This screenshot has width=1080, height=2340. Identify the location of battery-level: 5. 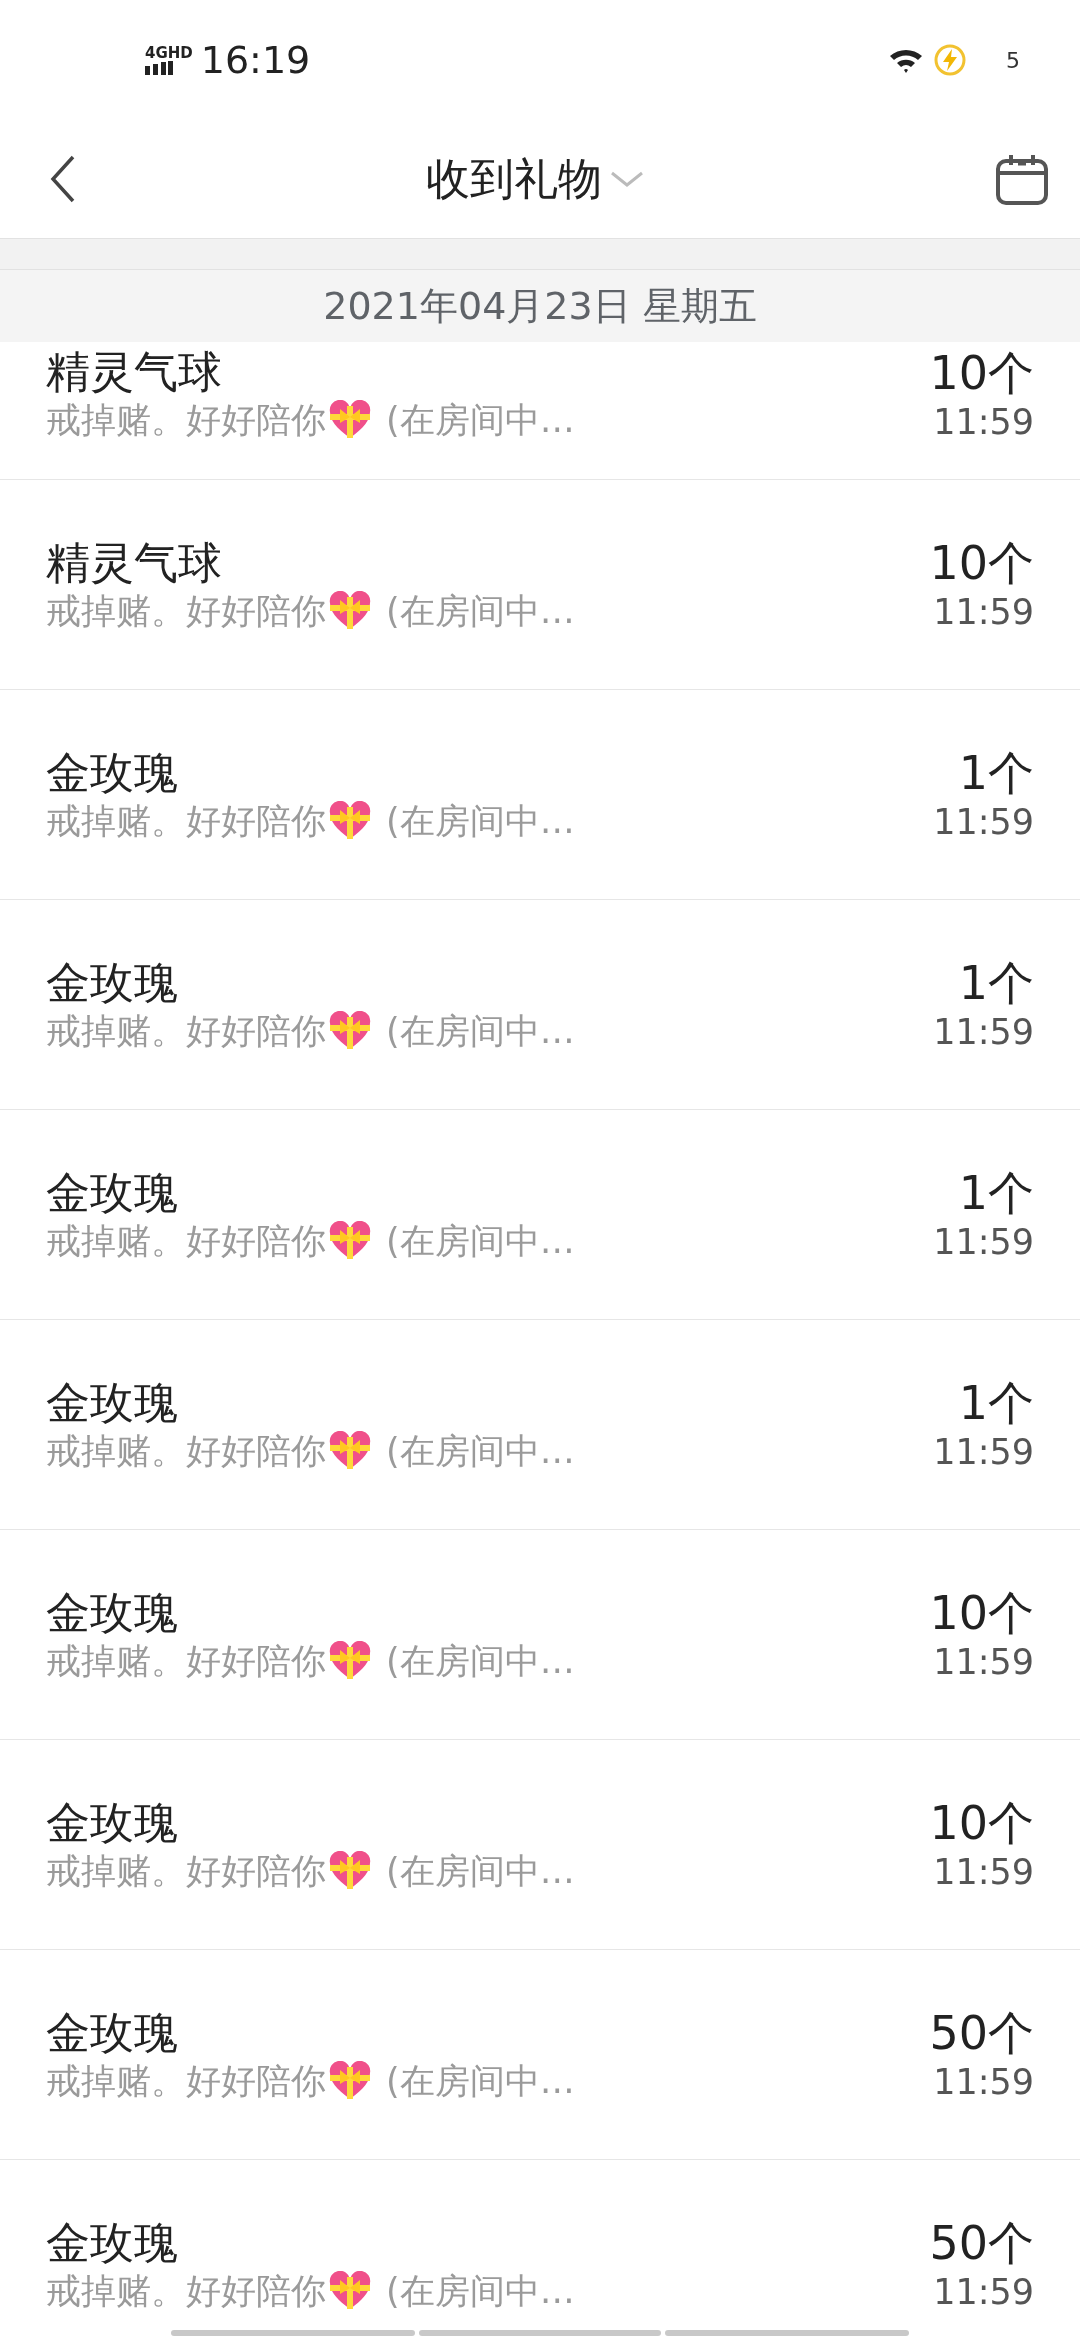
(1013, 60).